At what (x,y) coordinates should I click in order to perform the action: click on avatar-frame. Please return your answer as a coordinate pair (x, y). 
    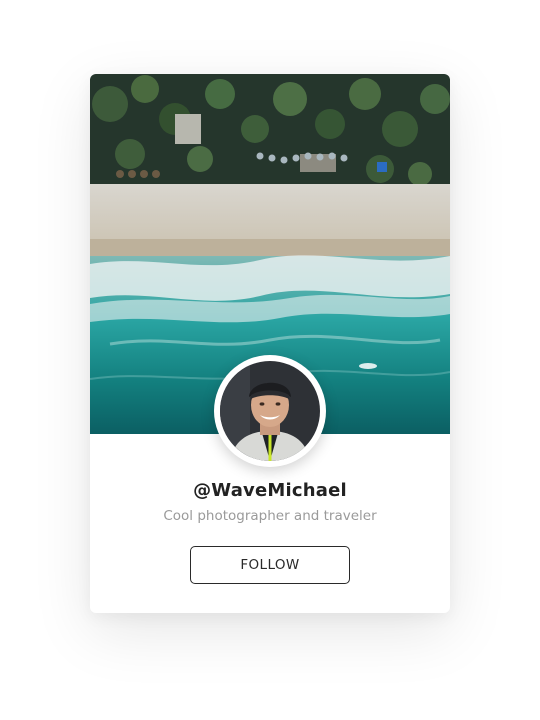
    Looking at the image, I should click on (270, 411).